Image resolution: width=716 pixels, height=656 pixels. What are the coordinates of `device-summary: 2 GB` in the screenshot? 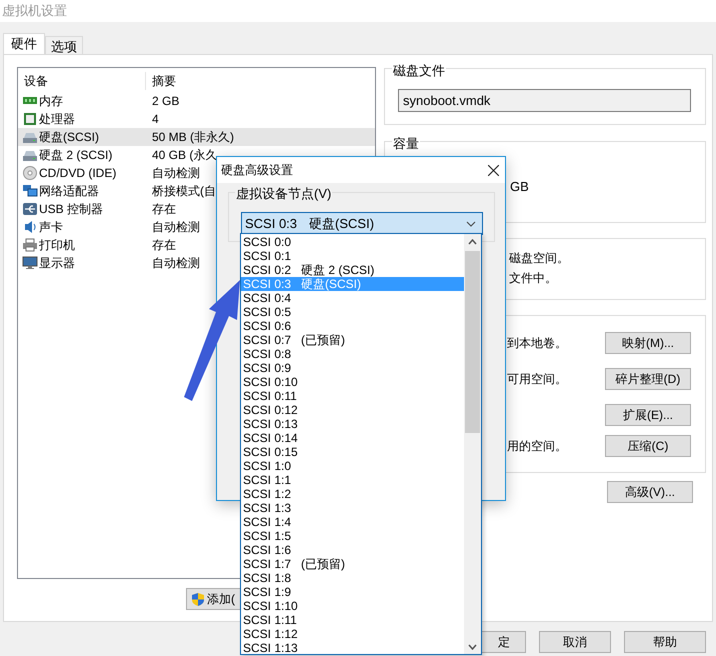 It's located at (166, 101).